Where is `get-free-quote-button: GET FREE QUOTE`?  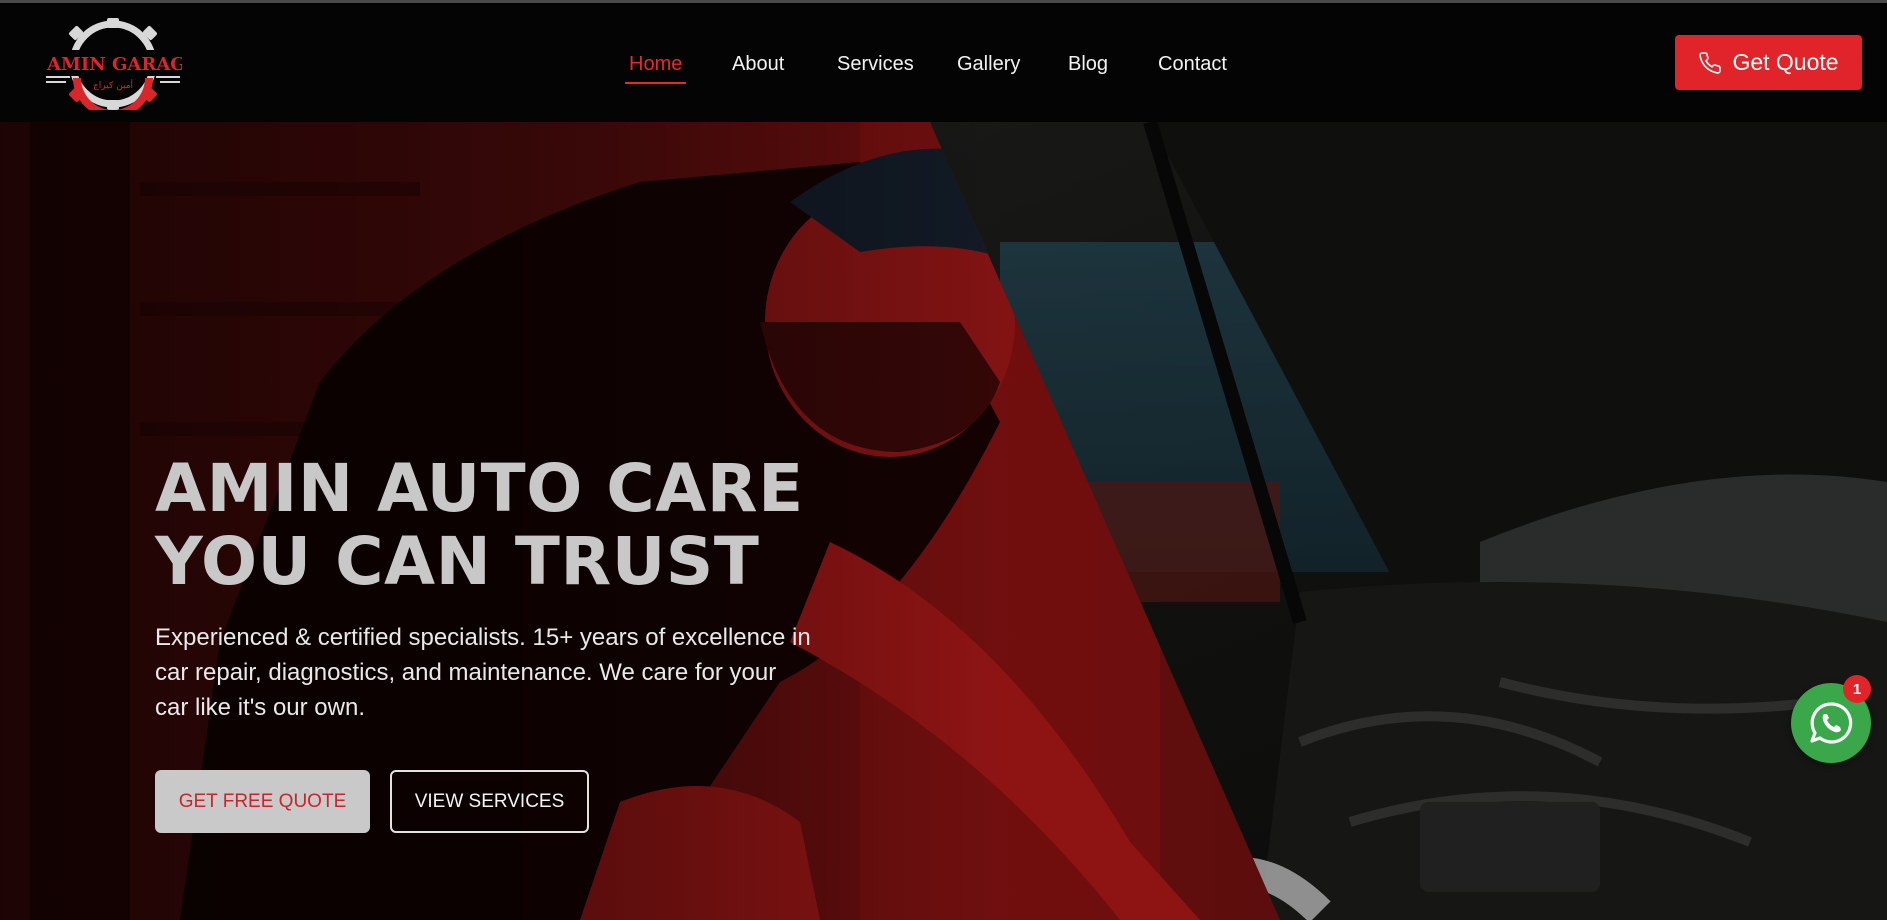
get-free-quote-button: GET FREE QUOTE is located at coordinates (262, 801).